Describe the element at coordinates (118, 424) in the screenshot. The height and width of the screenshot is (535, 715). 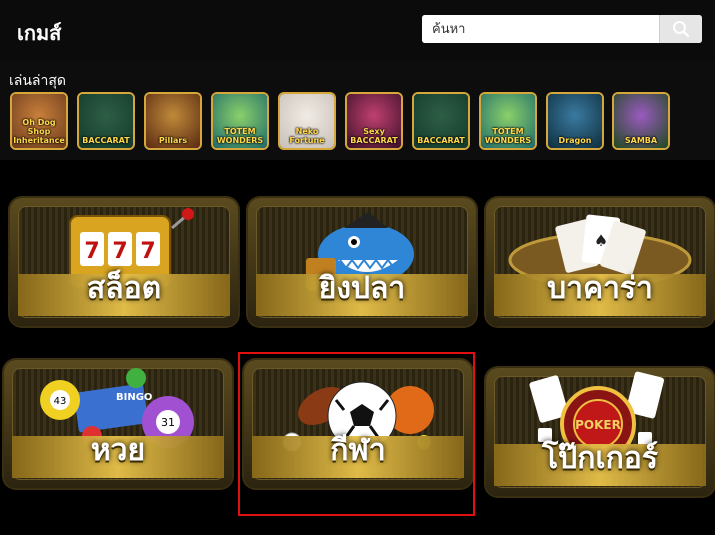
I see `category-tile-lottery: BINGO 43 31 หวย` at that location.